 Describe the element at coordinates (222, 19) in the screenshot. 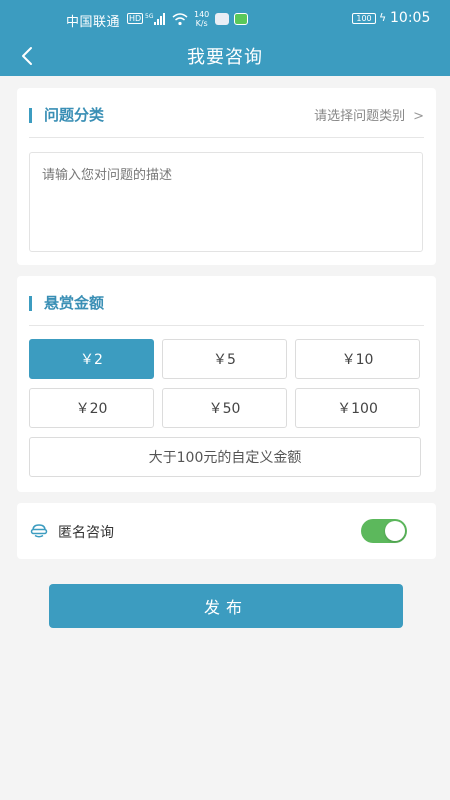

I see `app-notification-icon` at that location.